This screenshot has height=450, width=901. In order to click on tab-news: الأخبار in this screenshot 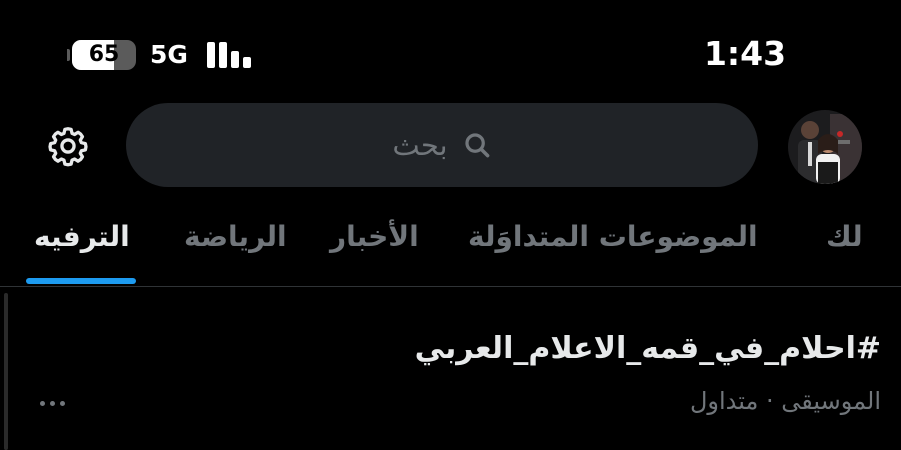, I will do `click(374, 240)`.